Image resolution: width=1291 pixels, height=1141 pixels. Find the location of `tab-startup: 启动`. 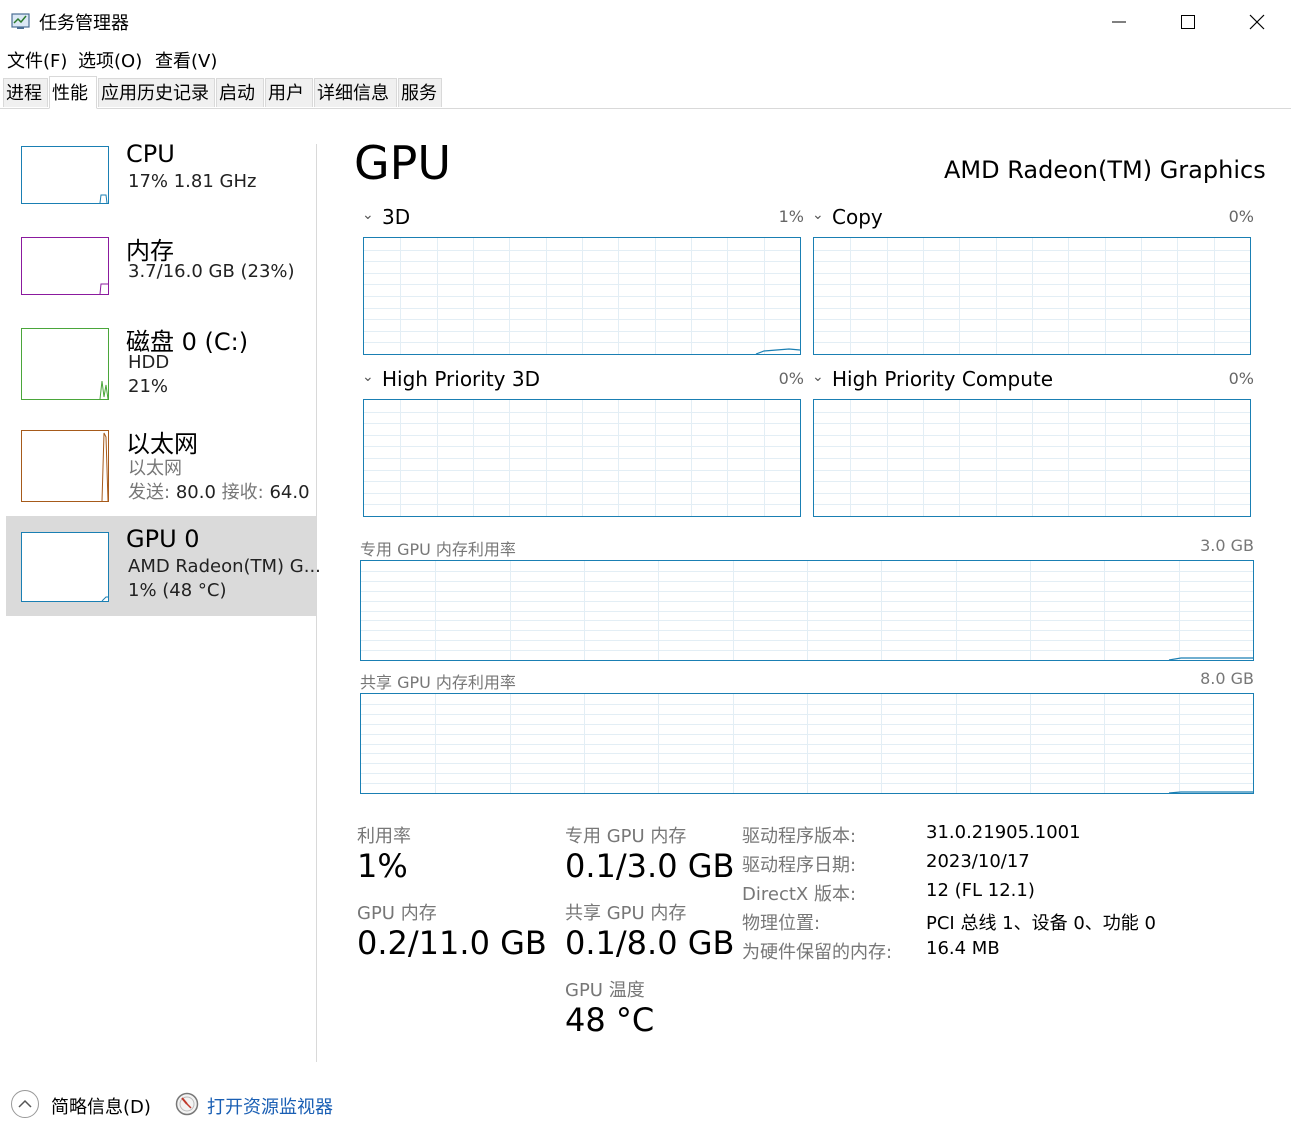

tab-startup: 启动 is located at coordinates (240, 92).